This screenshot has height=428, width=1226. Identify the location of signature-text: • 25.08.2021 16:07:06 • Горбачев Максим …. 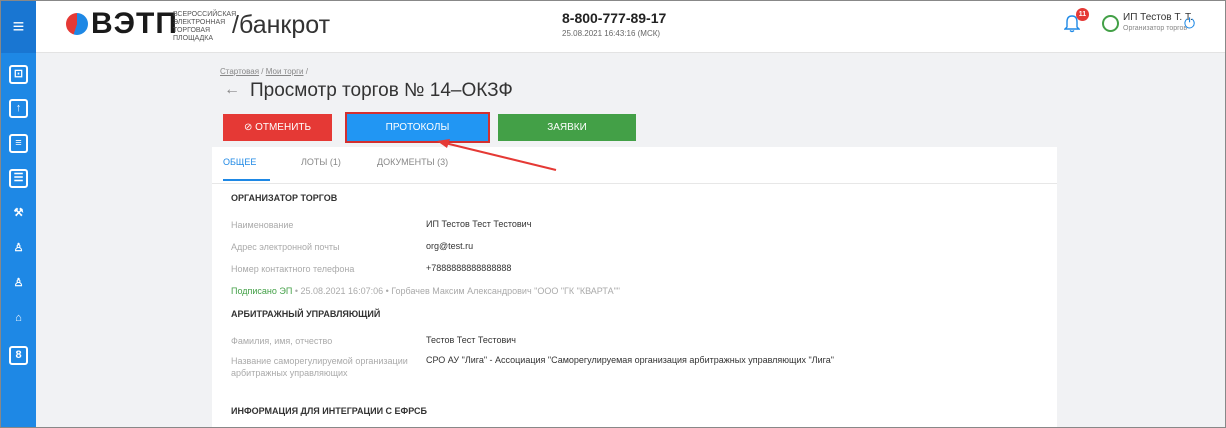
(456, 291).